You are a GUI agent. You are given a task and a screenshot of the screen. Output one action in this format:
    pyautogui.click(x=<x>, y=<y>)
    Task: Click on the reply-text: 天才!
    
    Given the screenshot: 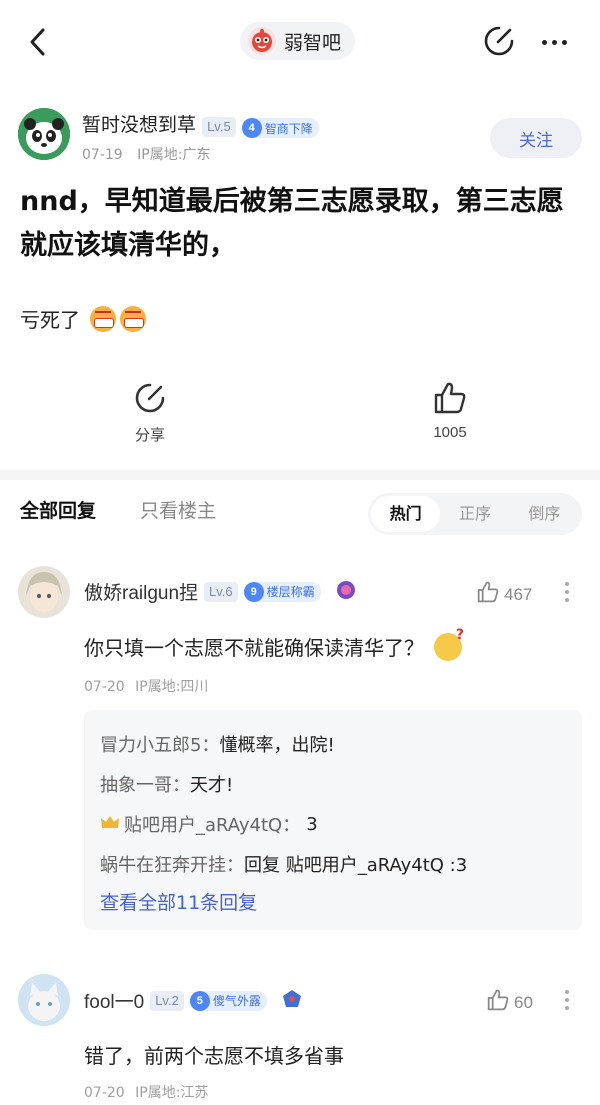 What is the action you would take?
    pyautogui.click(x=212, y=785)
    